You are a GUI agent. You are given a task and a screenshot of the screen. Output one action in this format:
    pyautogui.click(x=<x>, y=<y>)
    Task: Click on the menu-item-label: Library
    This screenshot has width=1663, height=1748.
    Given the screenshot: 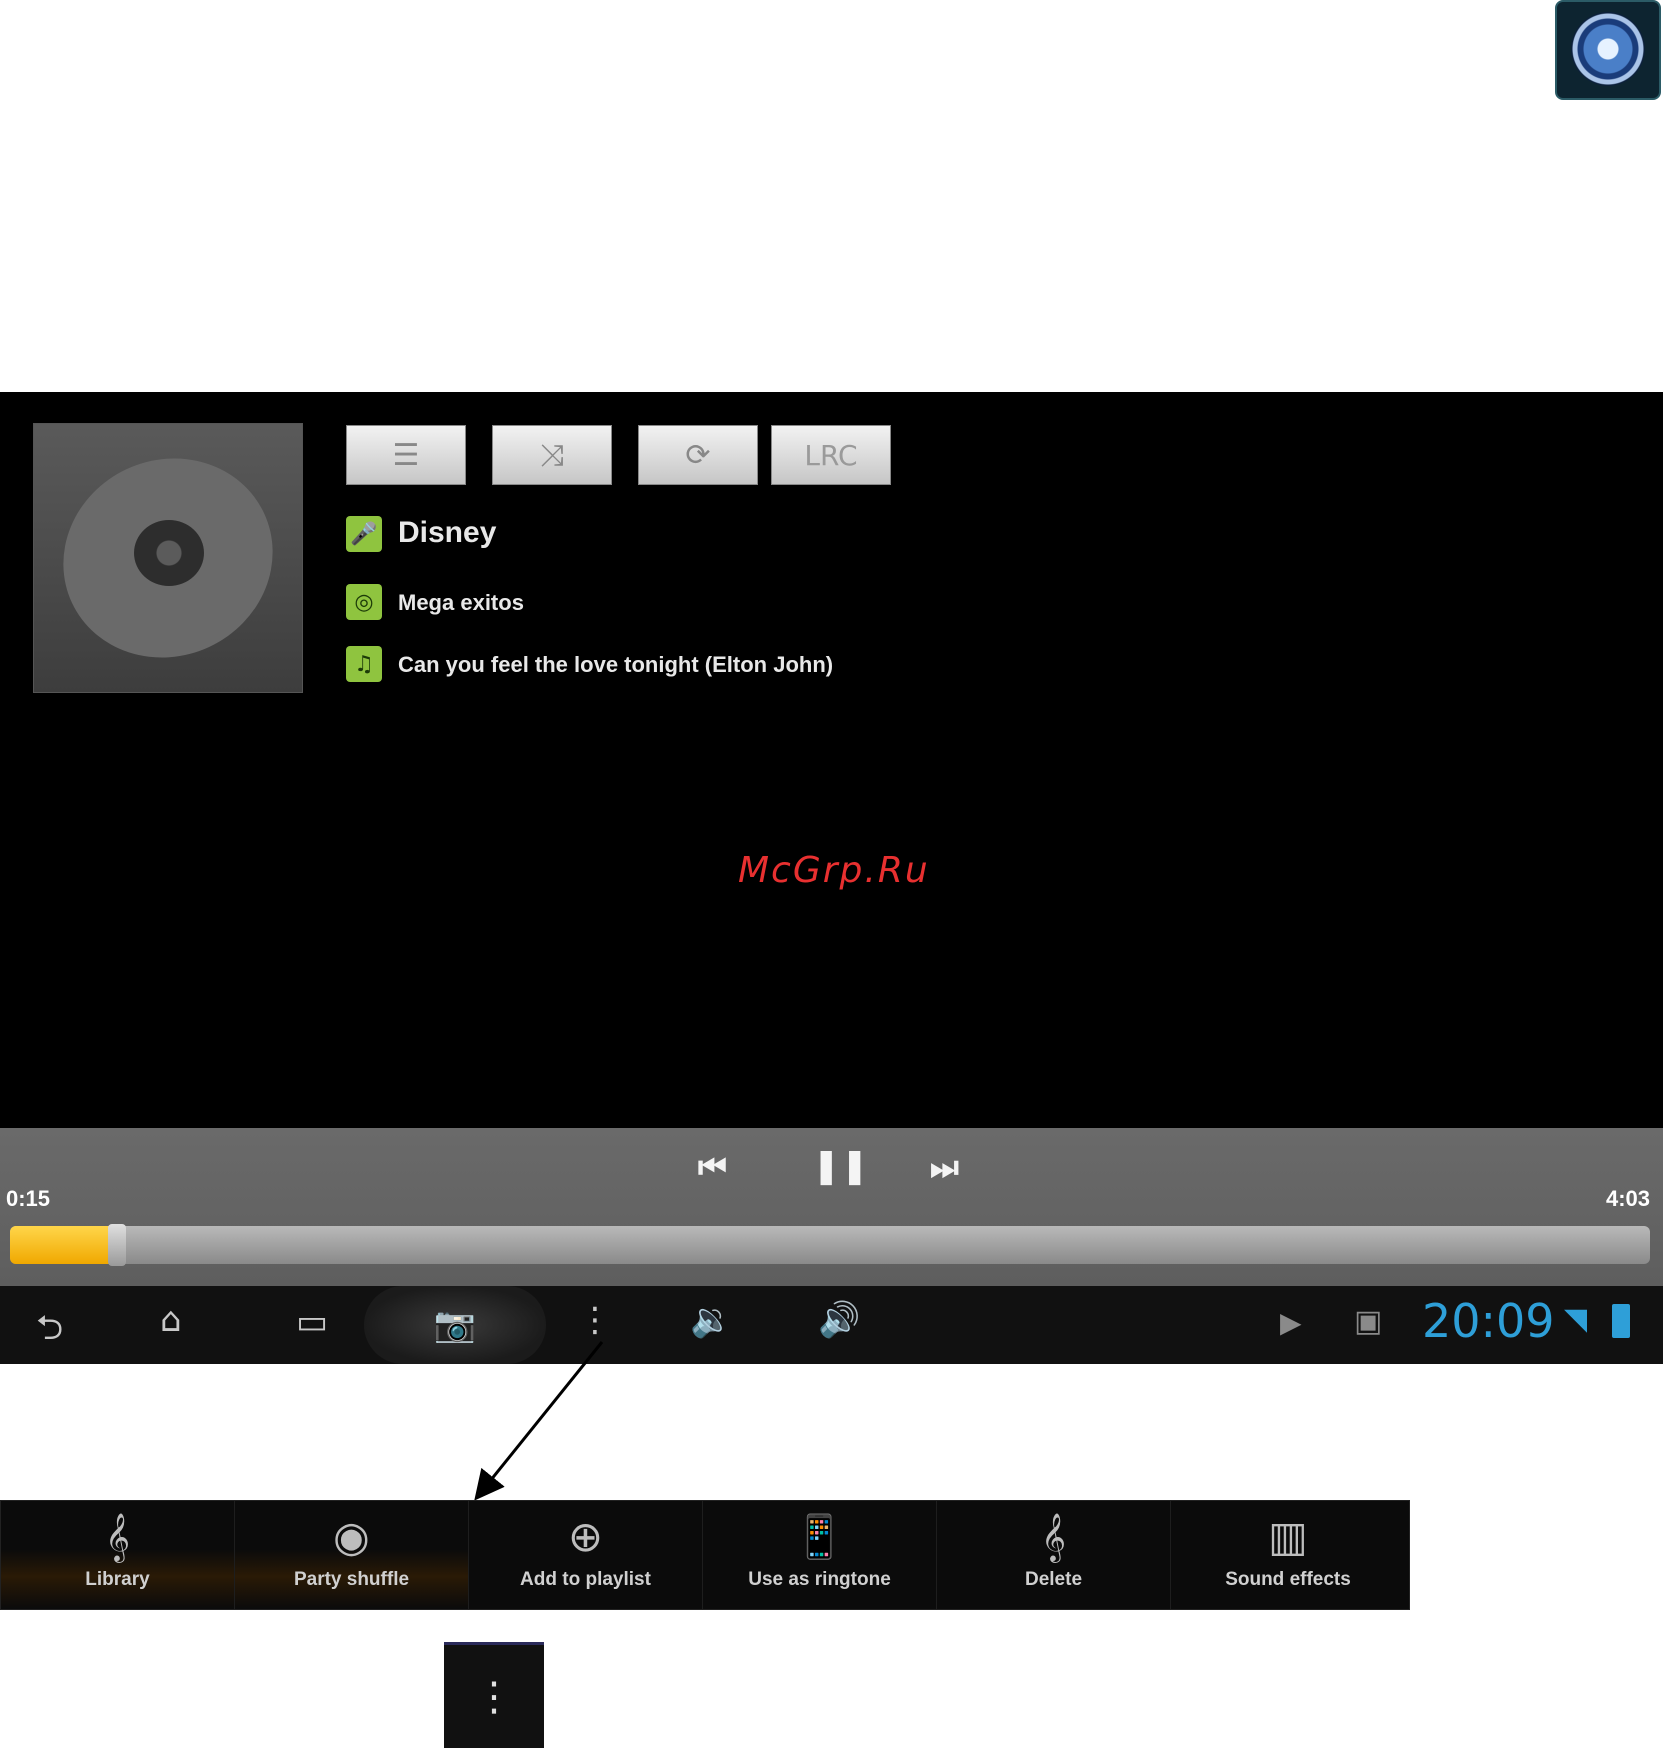 What is the action you would take?
    pyautogui.click(x=117, y=1579)
    